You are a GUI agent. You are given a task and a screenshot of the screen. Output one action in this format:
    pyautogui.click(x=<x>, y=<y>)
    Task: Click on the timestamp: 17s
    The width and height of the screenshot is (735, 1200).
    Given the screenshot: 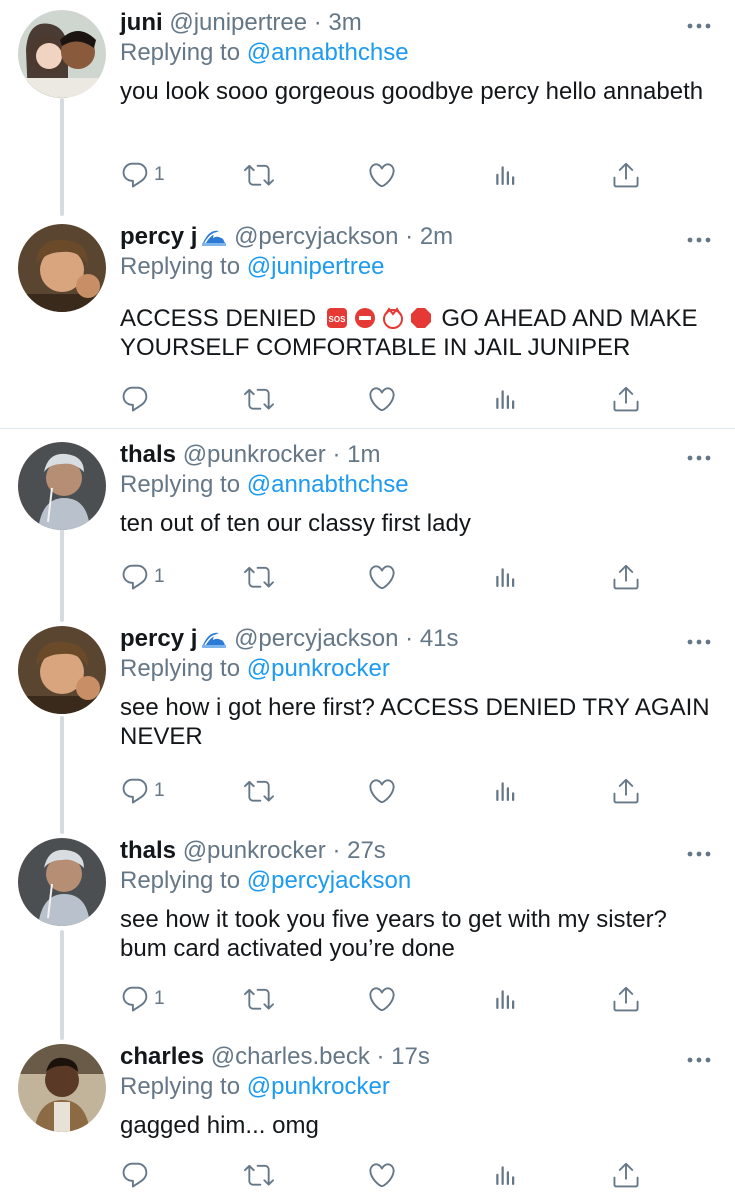 What is the action you would take?
    pyautogui.click(x=410, y=1056)
    